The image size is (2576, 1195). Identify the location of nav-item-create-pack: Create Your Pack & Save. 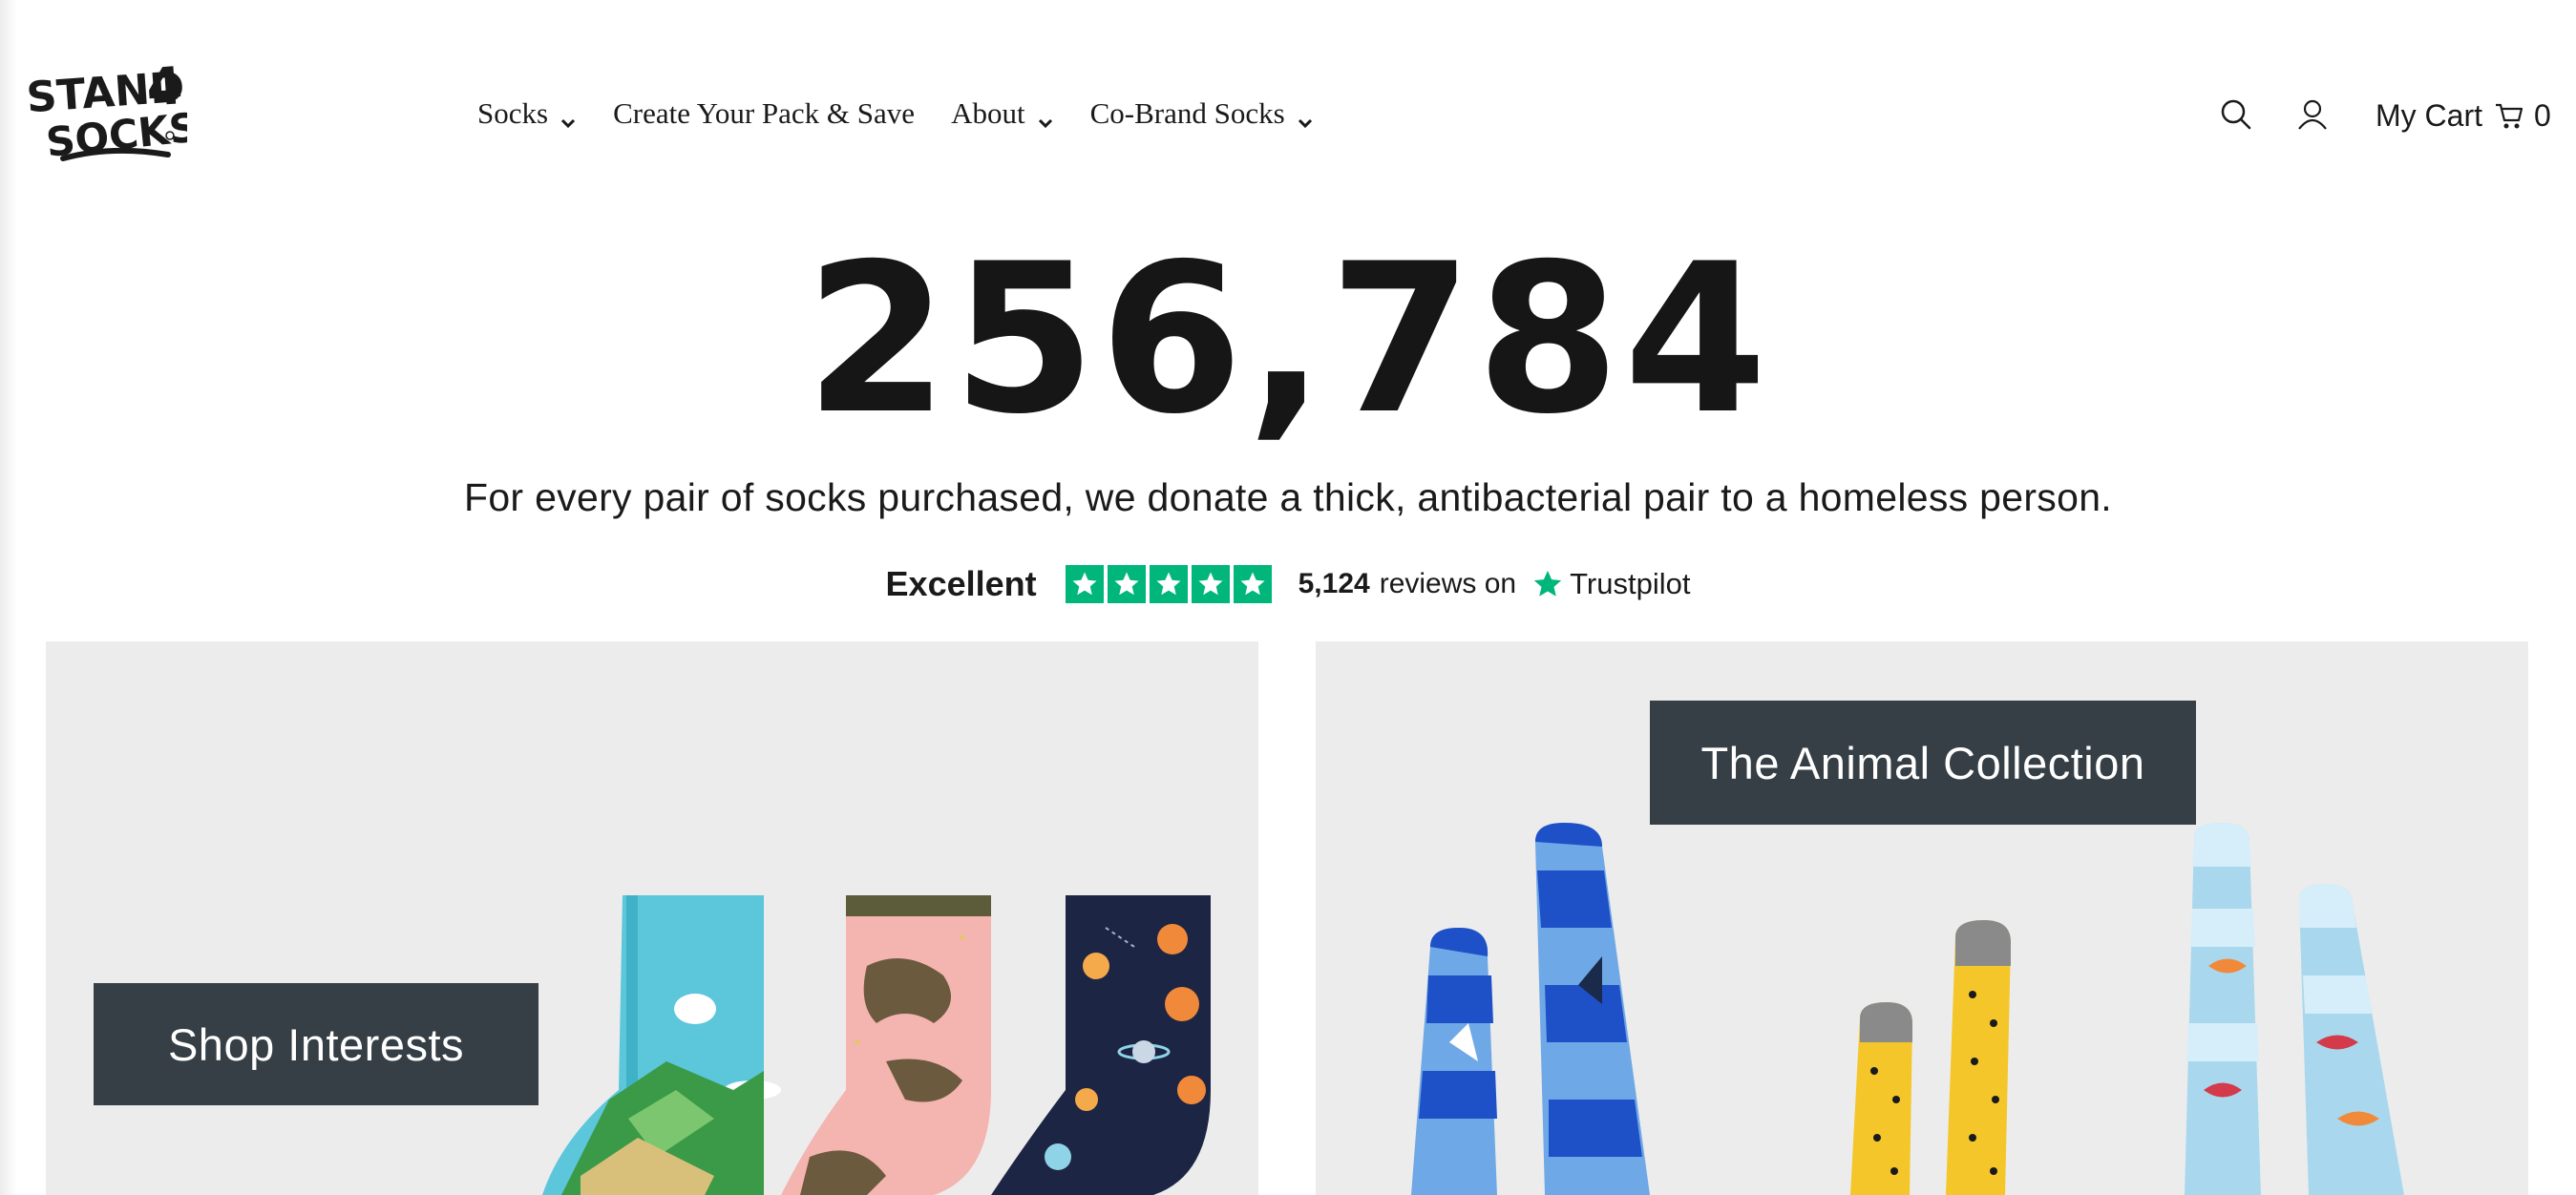
(764, 113).